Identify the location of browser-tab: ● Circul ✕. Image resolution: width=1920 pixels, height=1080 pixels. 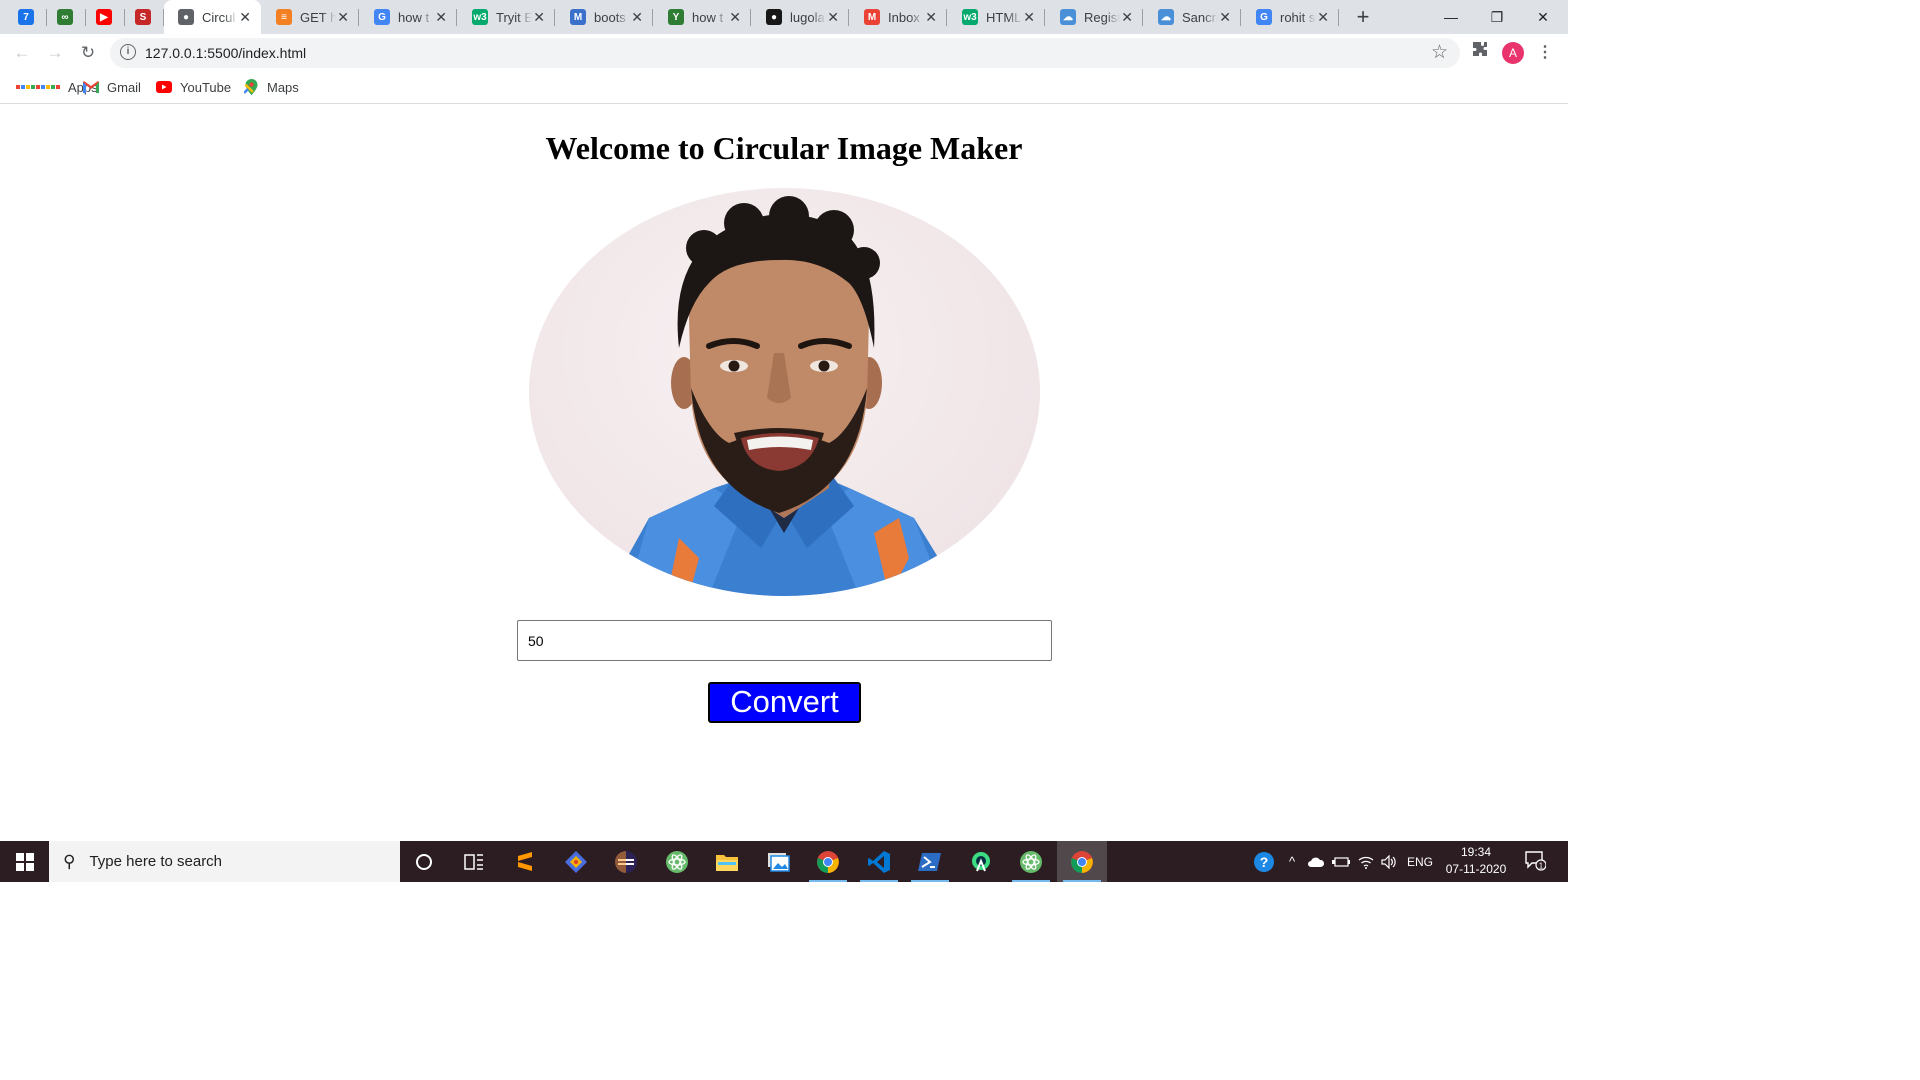
(212, 17).